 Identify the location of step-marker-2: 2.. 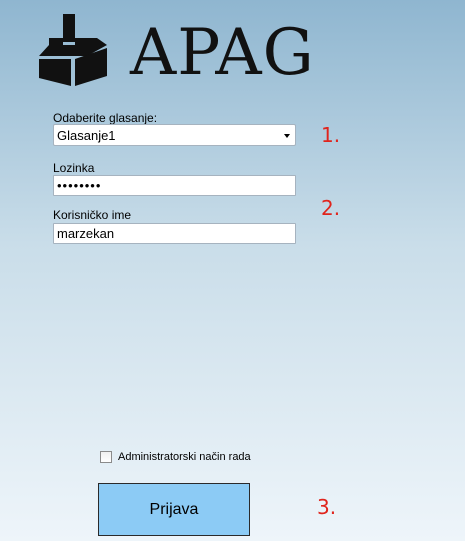
(331, 208).